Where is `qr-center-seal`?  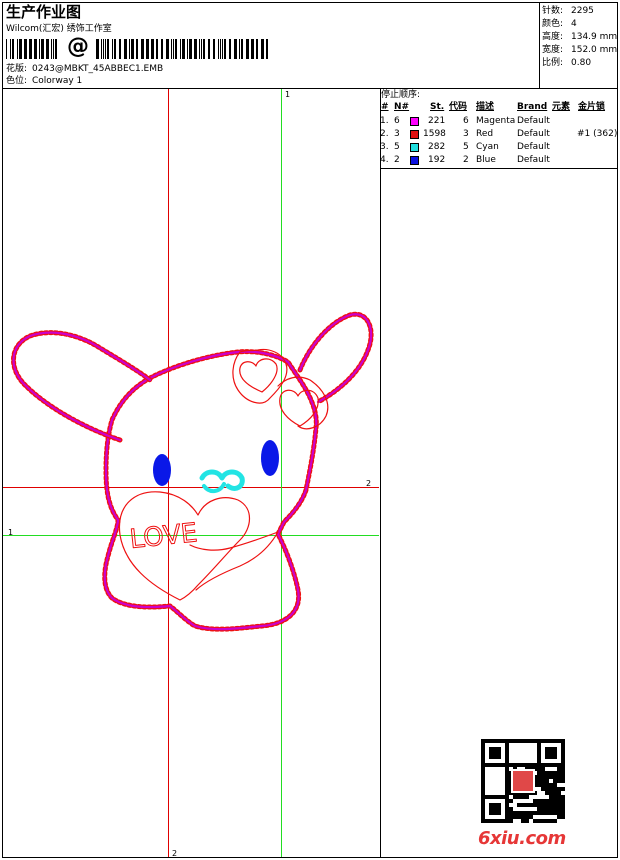
qr-center-seal is located at coordinates (523, 781).